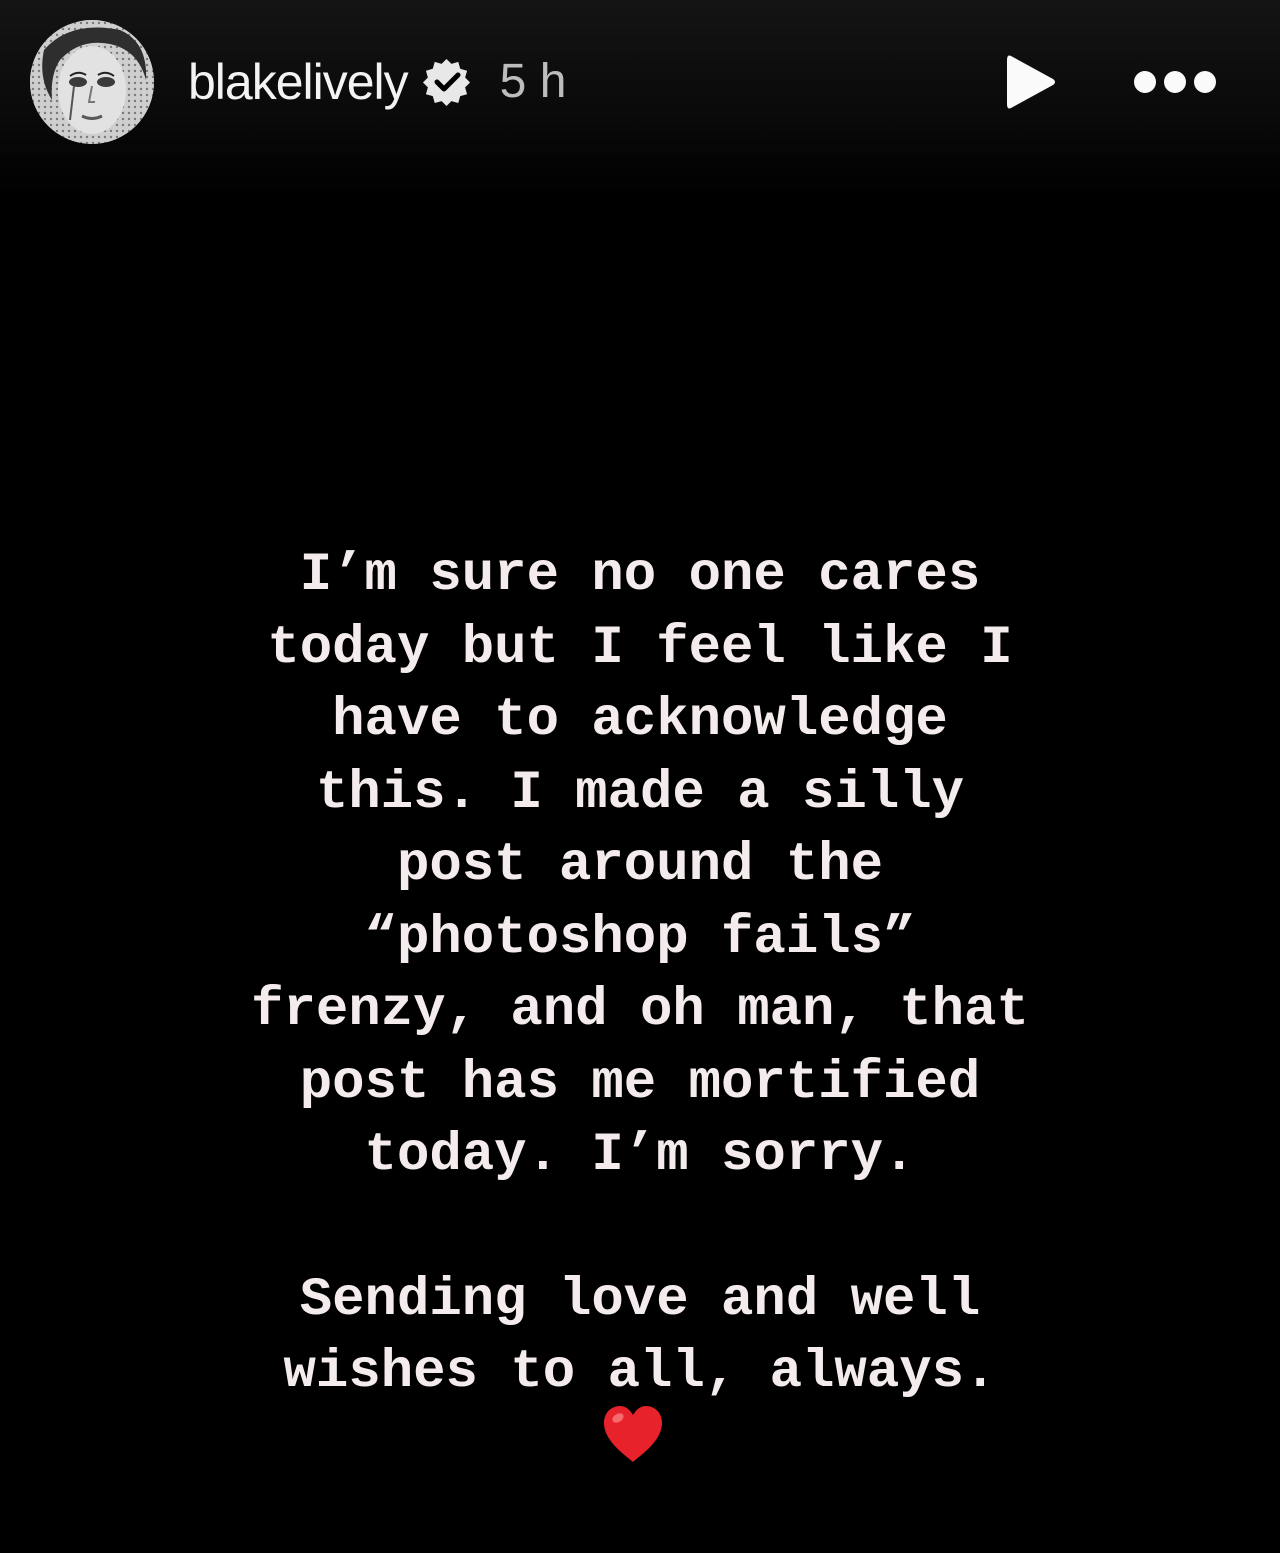 The image size is (1280, 1553). Describe the element at coordinates (447, 82) in the screenshot. I see `verified-badge-icon` at that location.